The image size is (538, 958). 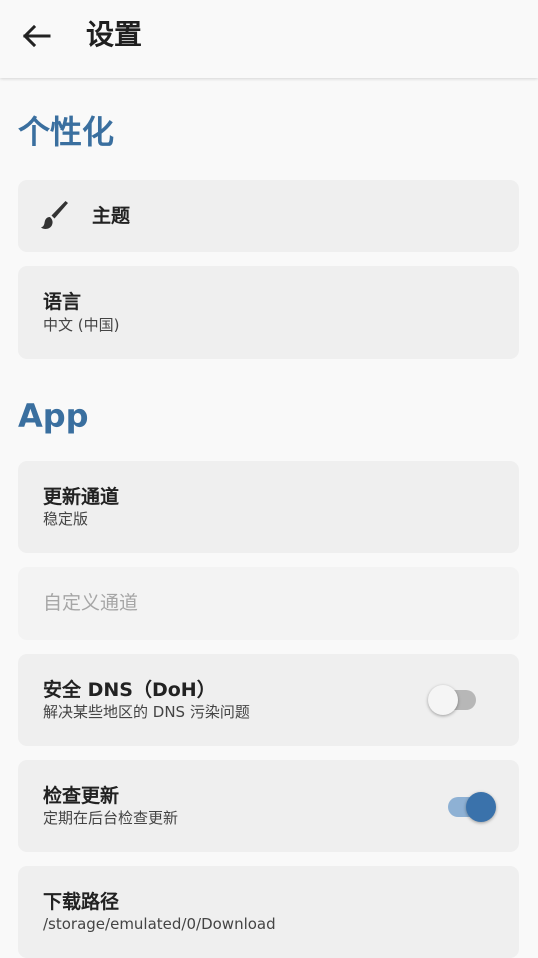 What do you see at coordinates (81, 902) in the screenshot?
I see `download-path-title: 下载路径` at bounding box center [81, 902].